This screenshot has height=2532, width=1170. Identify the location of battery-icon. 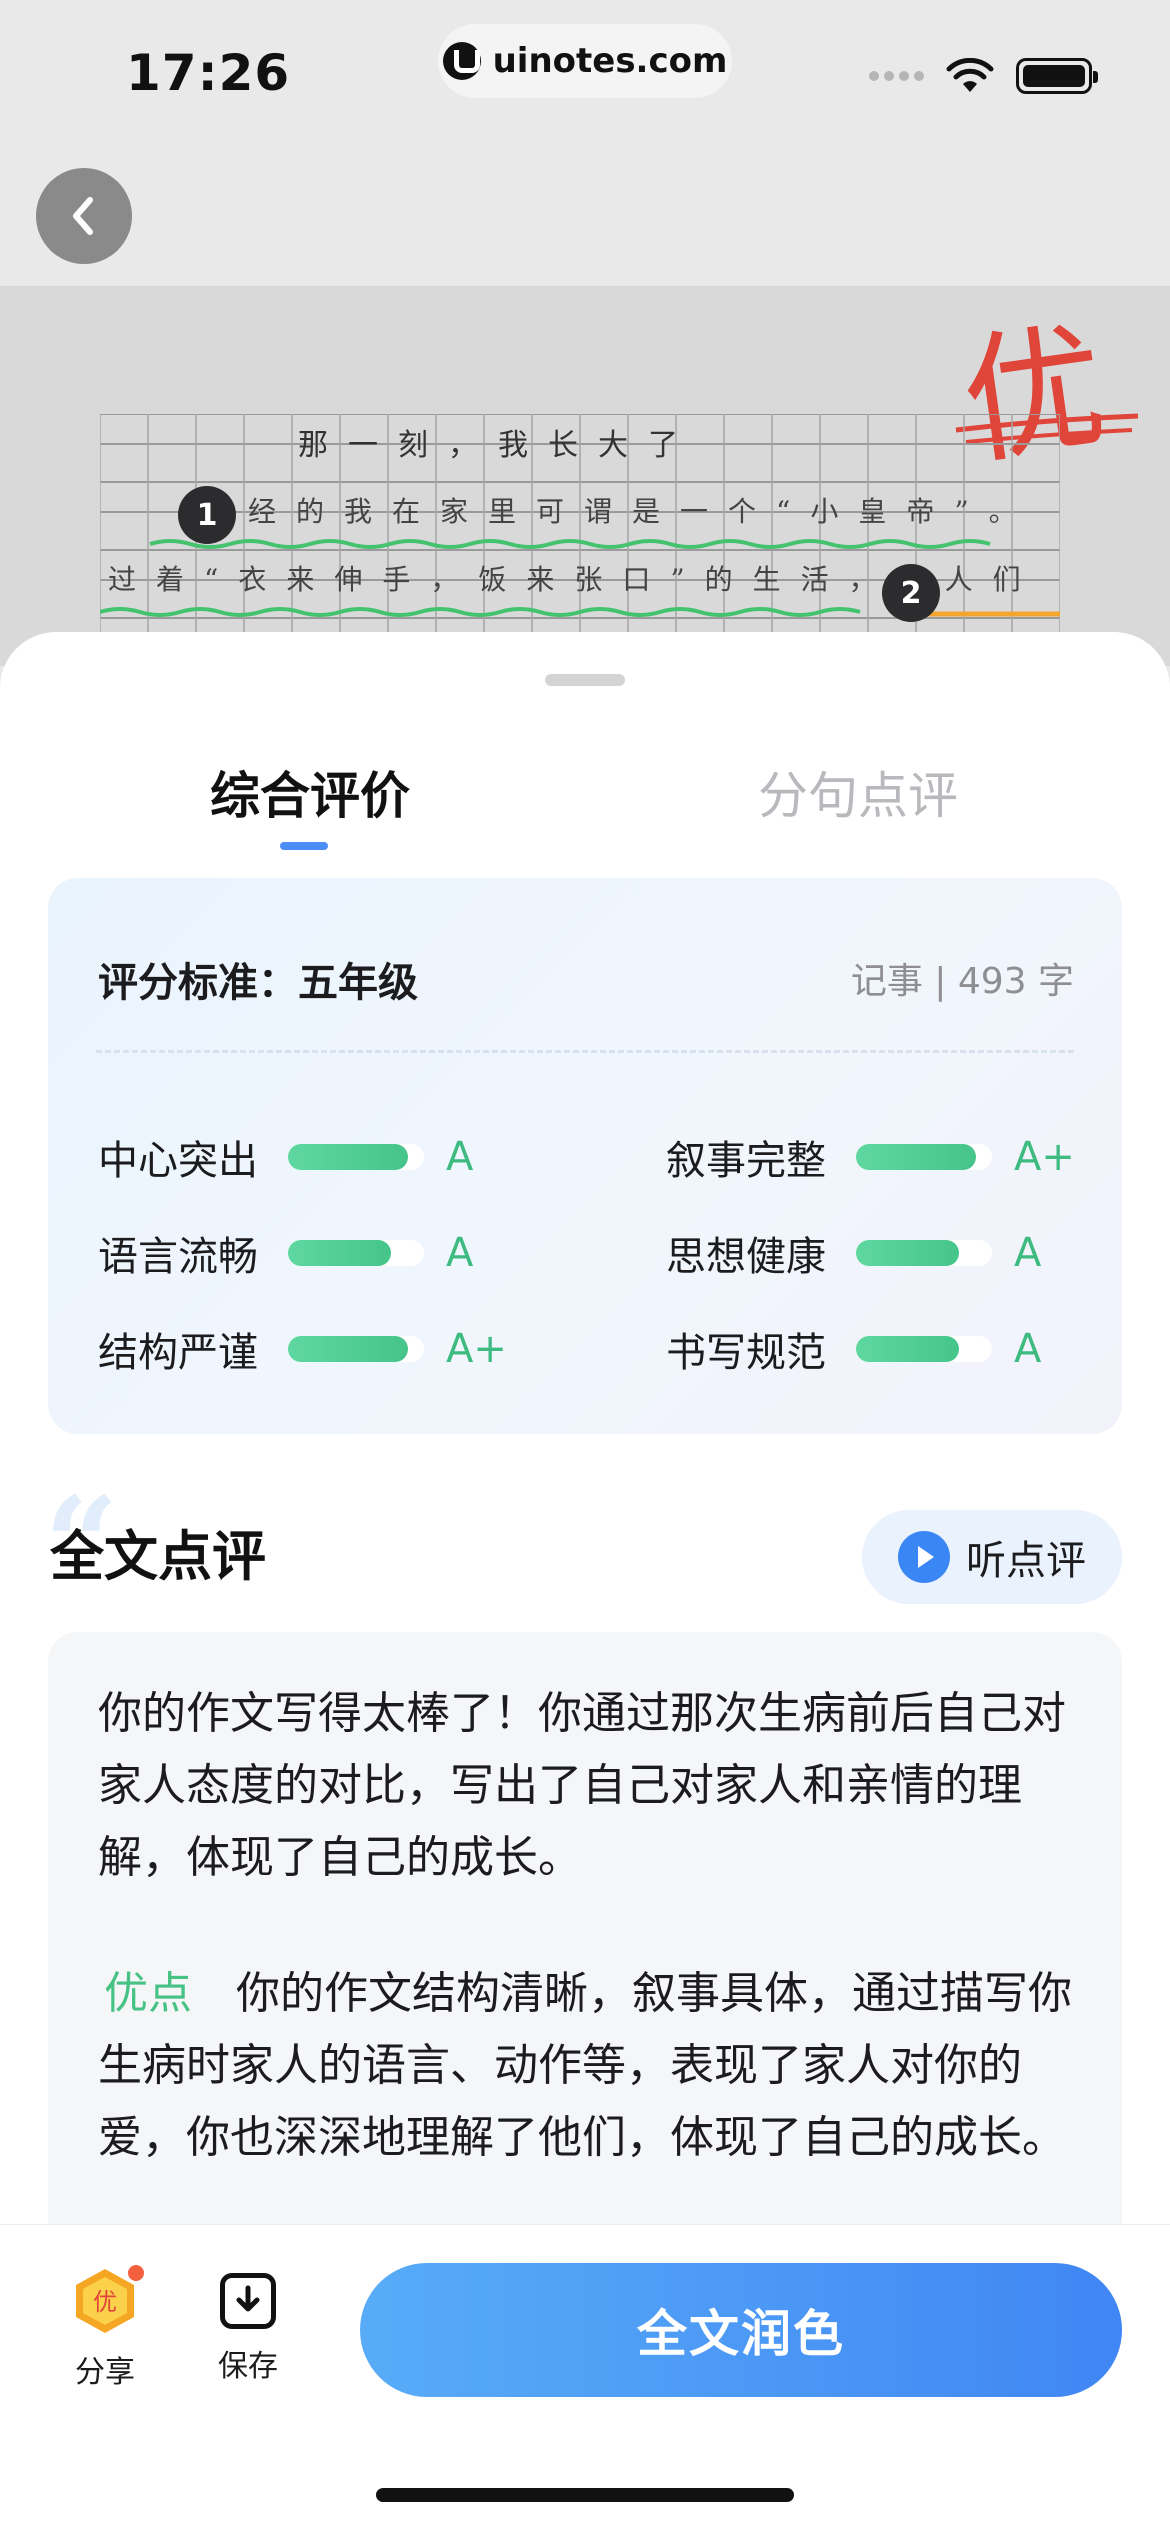
(1057, 76).